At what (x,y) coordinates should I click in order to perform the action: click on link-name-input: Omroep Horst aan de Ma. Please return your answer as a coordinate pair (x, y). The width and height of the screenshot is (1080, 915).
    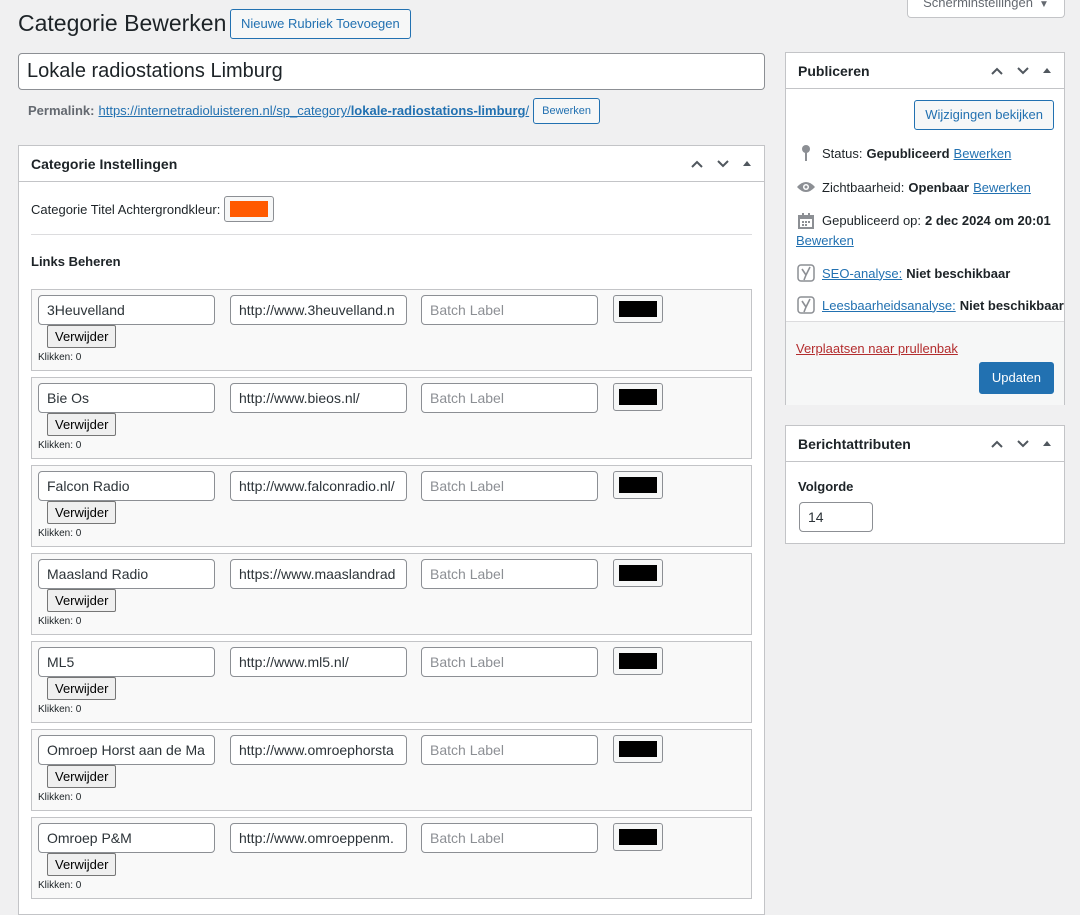
    Looking at the image, I should click on (126, 750).